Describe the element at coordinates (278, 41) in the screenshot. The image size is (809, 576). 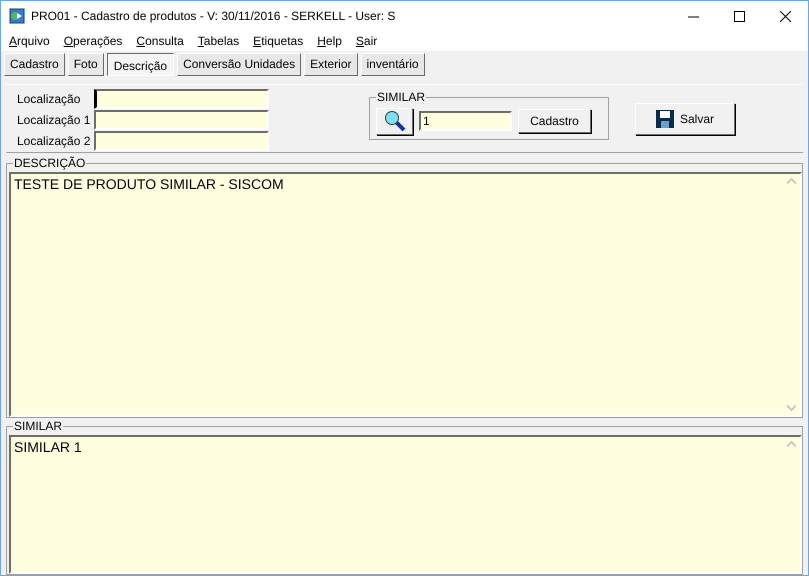
I see `menu-item: Etiquetas` at that location.